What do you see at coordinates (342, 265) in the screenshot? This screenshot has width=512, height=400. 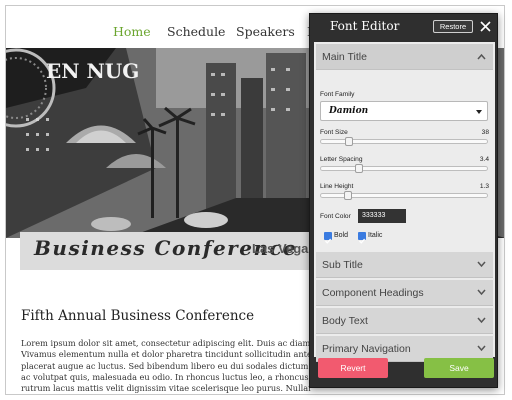 I see `section-label: Sub Title` at bounding box center [342, 265].